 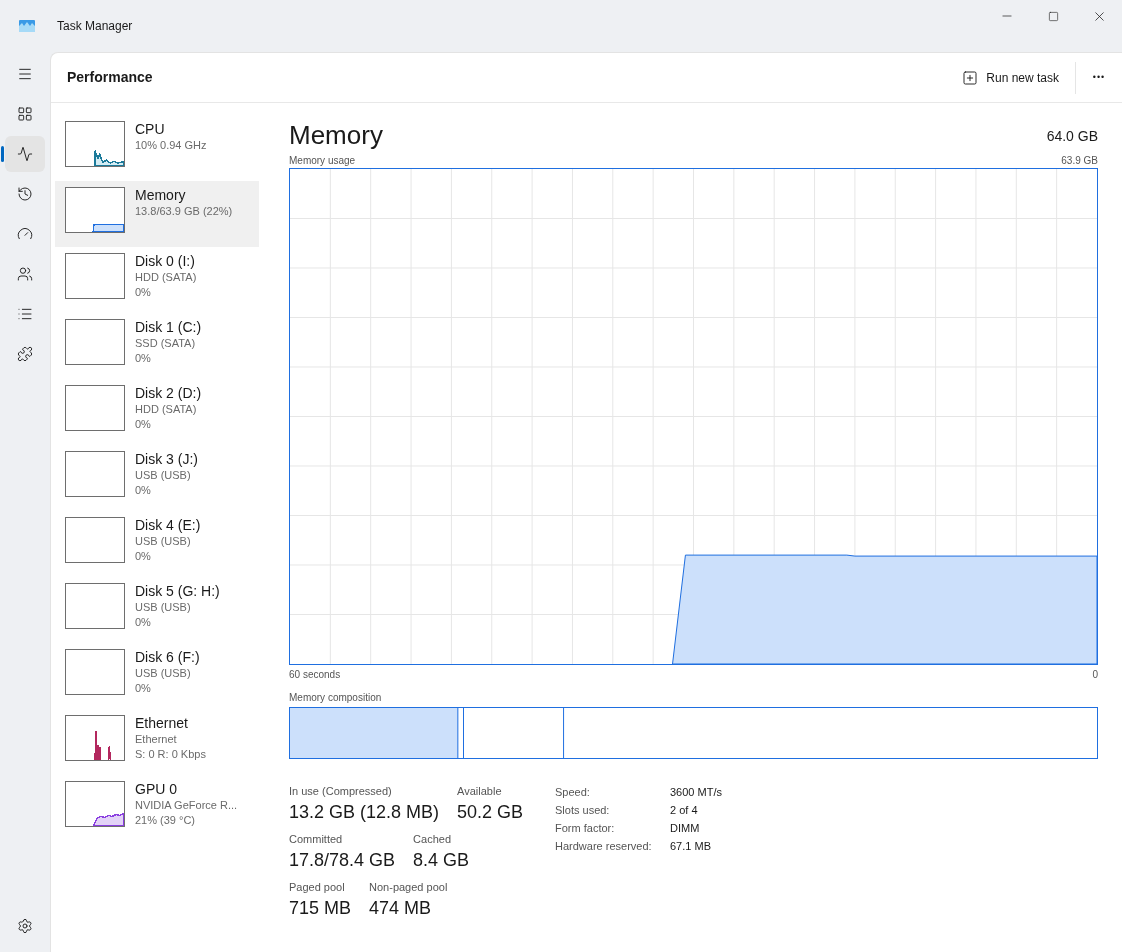 I want to click on section-title: Memory, so click(x=336, y=135).